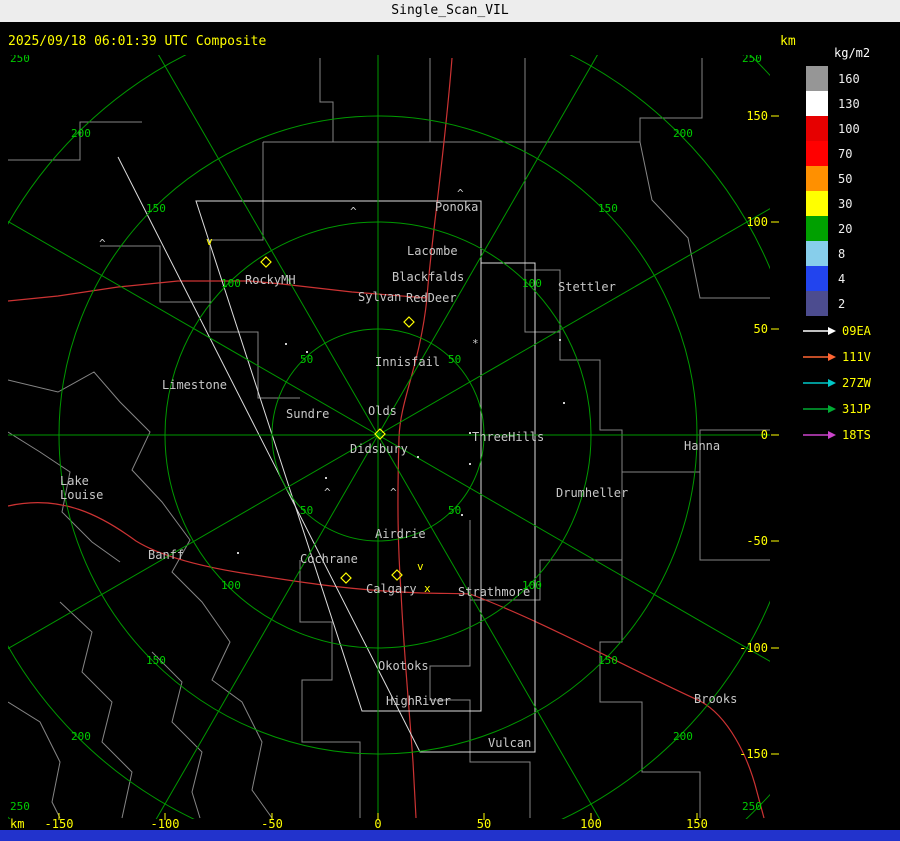 Image resolution: width=900 pixels, height=841 pixels. Describe the element at coordinates (702, 446) in the screenshot. I see `city-label: Hanna` at that location.